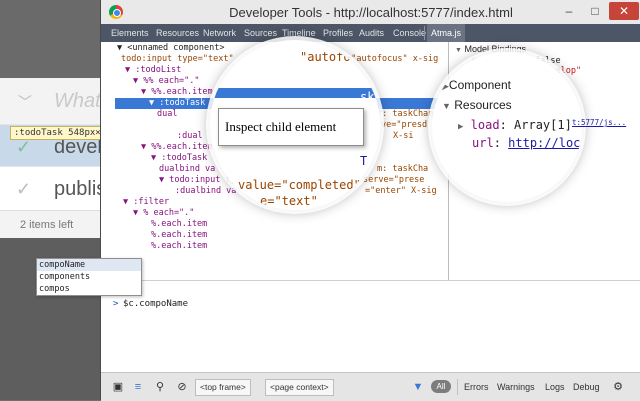 This screenshot has width=640, height=401. Describe the element at coordinates (177, 33) in the screenshot. I see `tab-resources: Resources` at that location.